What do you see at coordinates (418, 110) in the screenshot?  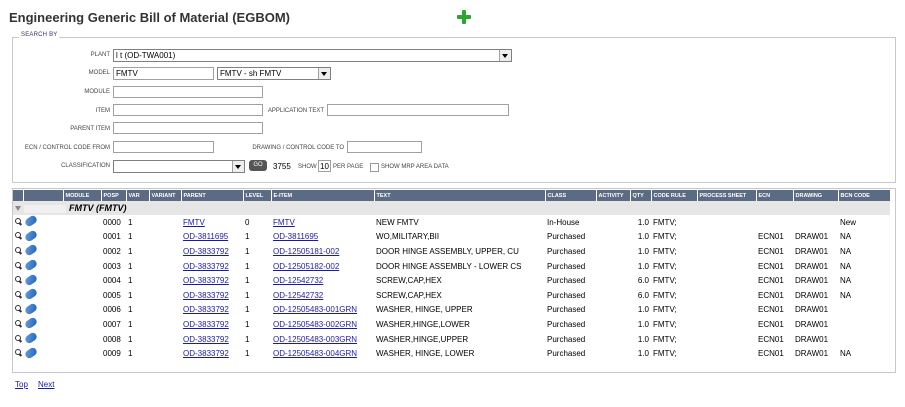 I see `application-text-input` at bounding box center [418, 110].